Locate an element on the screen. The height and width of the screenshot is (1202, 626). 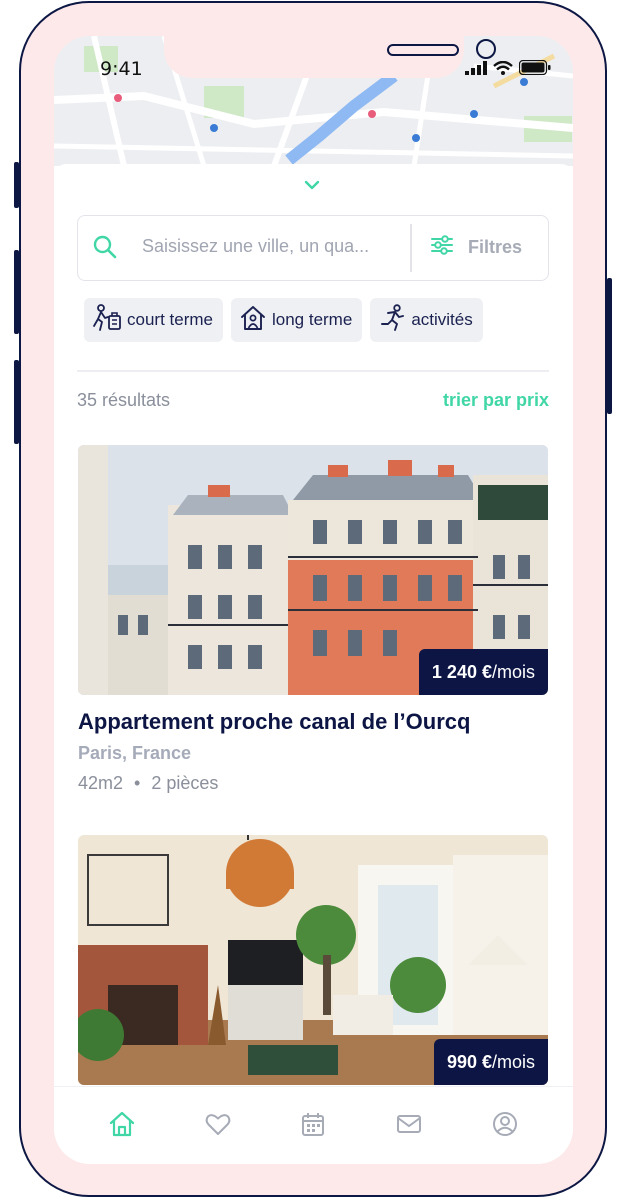
sliders-icon is located at coordinates (442, 247).